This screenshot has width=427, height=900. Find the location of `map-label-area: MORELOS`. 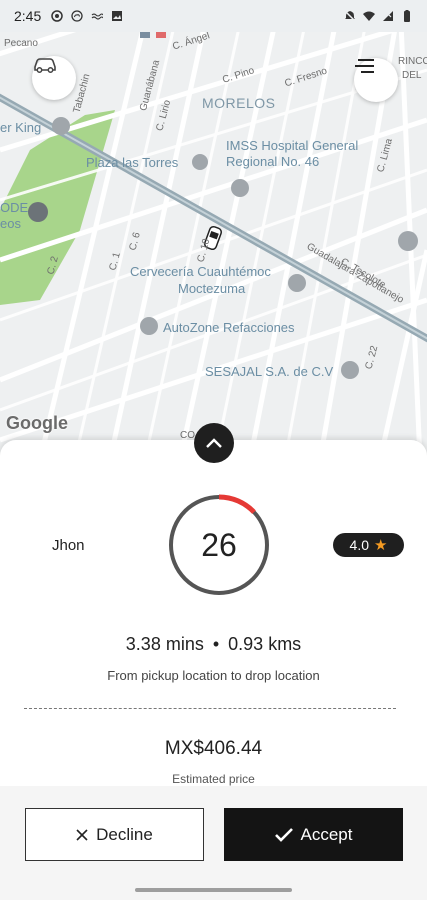

map-label-area: MORELOS is located at coordinates (239, 103).